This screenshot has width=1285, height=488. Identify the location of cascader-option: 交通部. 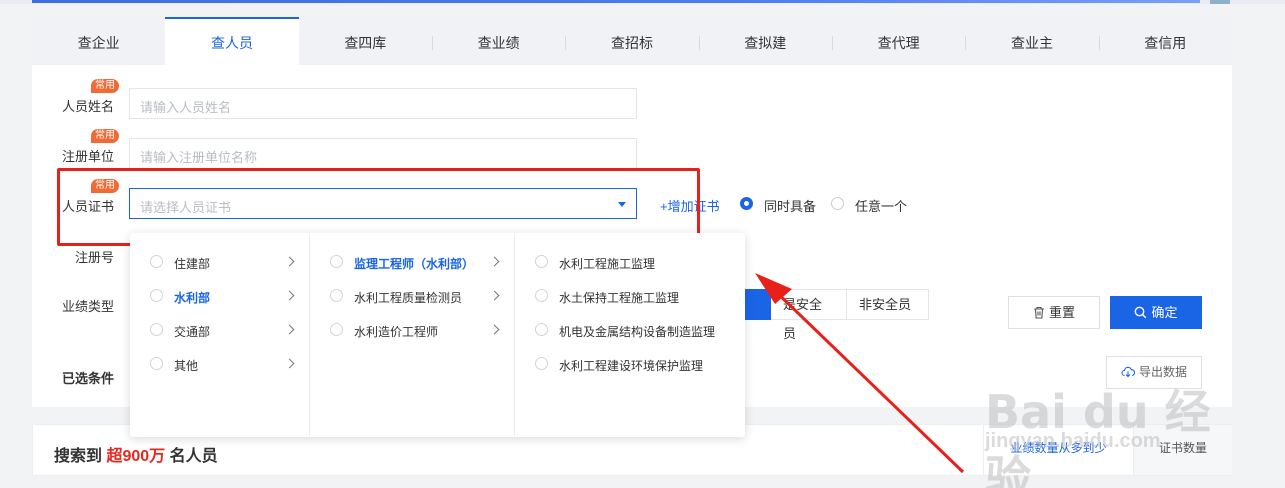
(219, 324).